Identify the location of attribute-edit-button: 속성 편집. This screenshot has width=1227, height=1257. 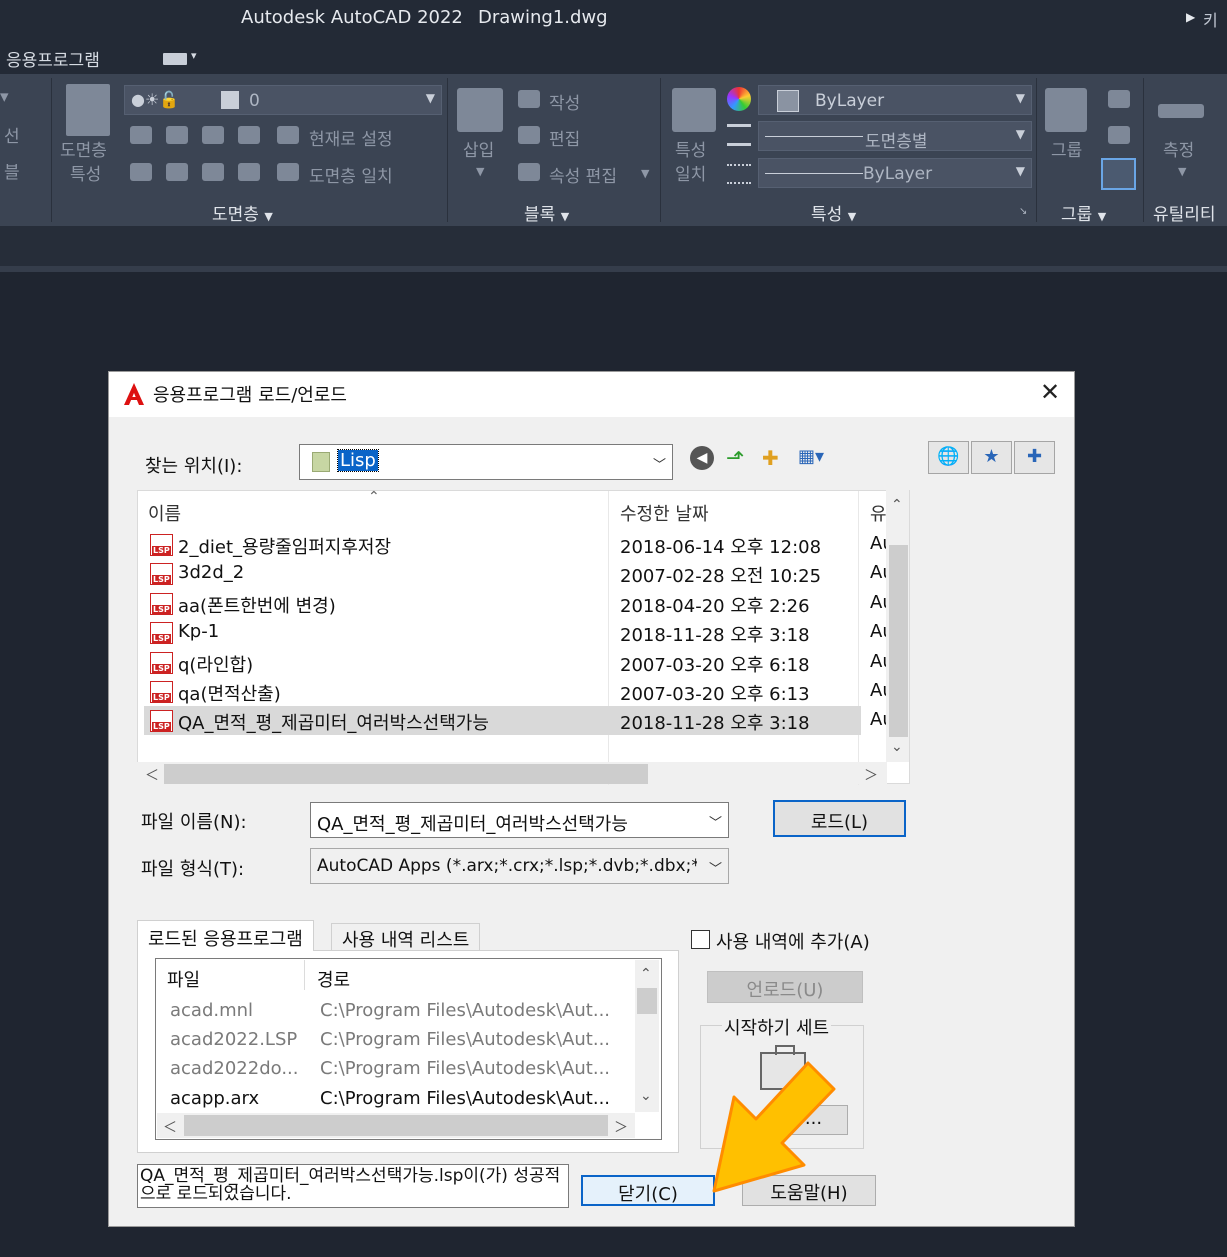
(583, 174).